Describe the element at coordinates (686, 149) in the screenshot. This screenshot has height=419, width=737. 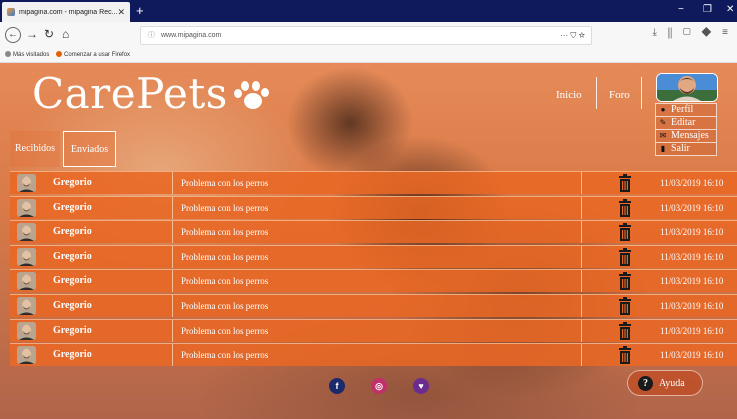
I see `menu-salir: ▮ Salir` at that location.